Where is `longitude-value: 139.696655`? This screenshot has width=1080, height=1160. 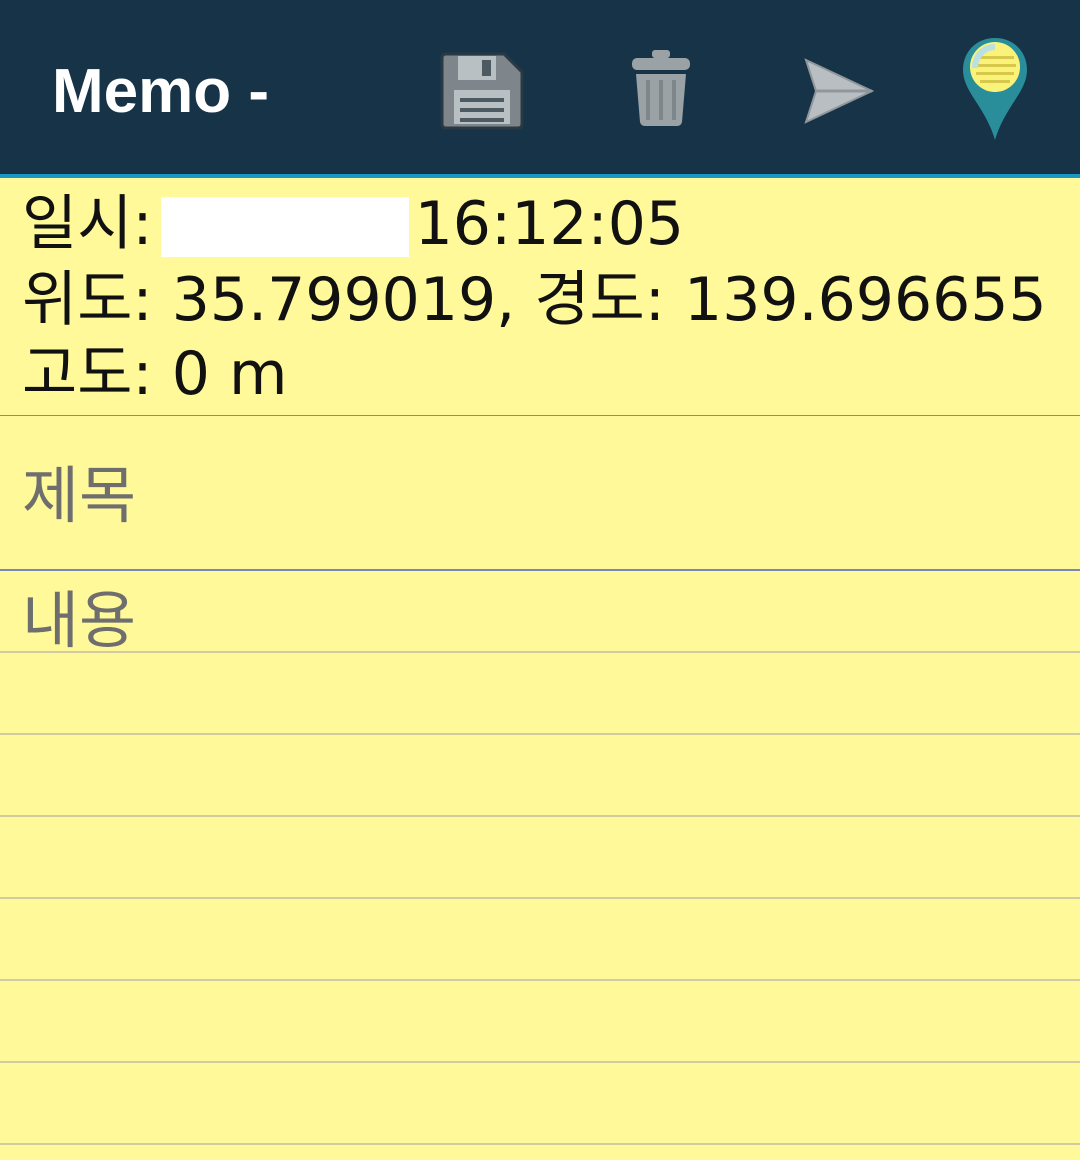
longitude-value: 139.696655 is located at coordinates (865, 300).